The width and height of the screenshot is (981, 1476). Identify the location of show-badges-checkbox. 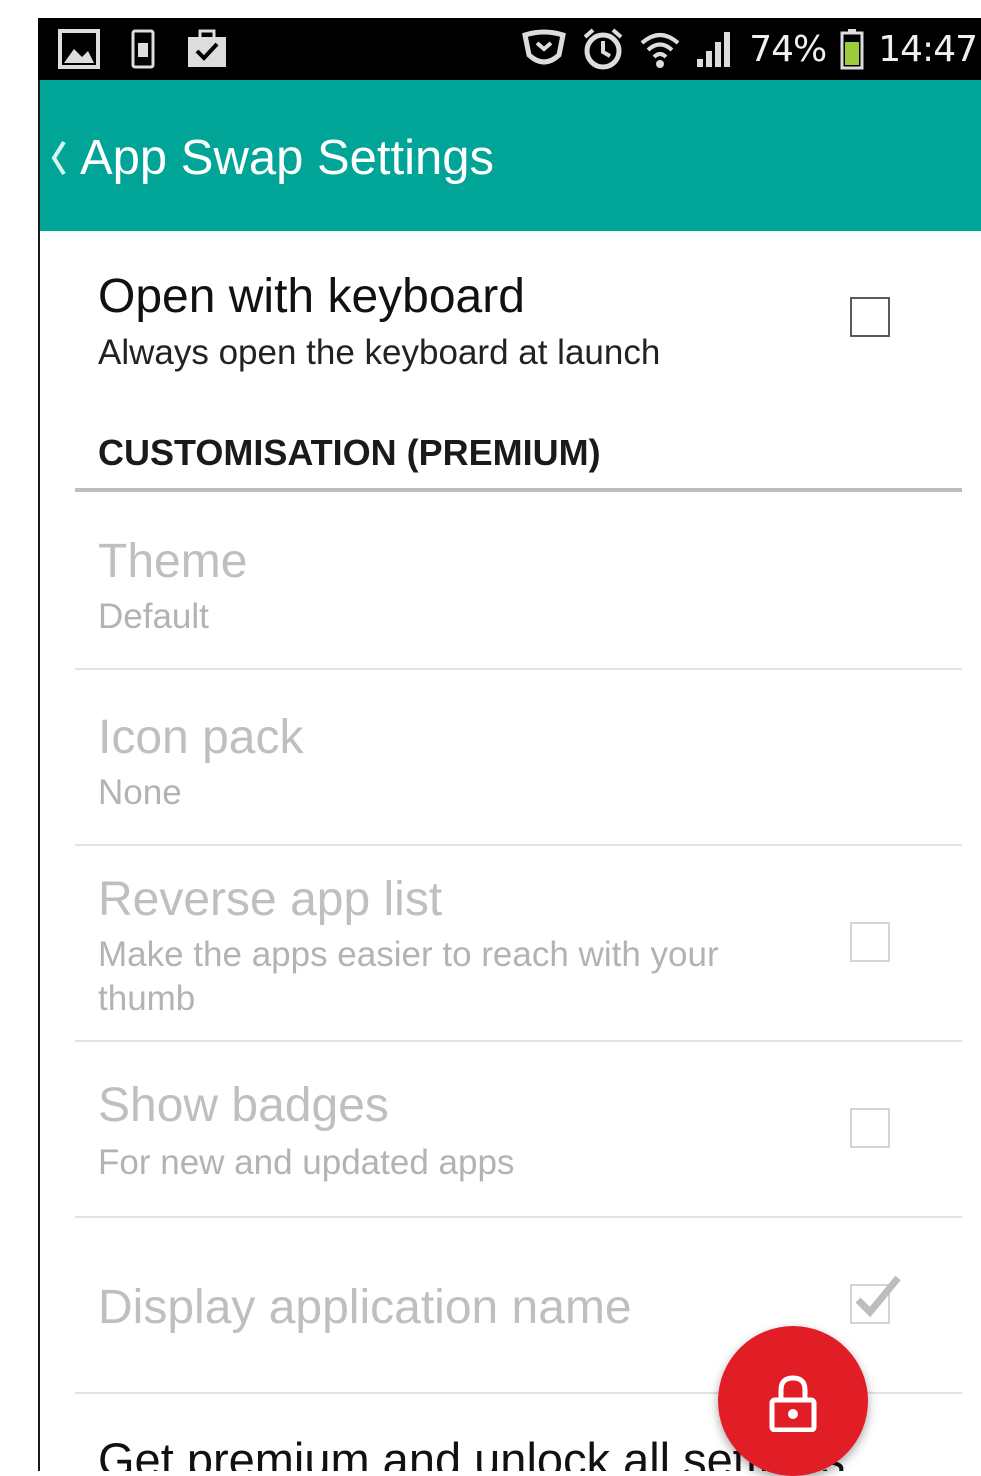
(870, 1128).